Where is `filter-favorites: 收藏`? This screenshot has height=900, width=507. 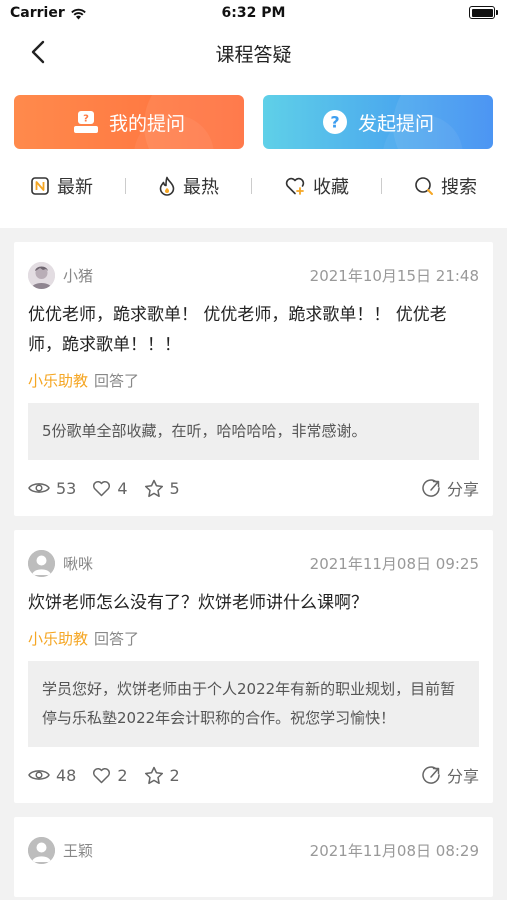
filter-favorites: 收藏 is located at coordinates (316, 186).